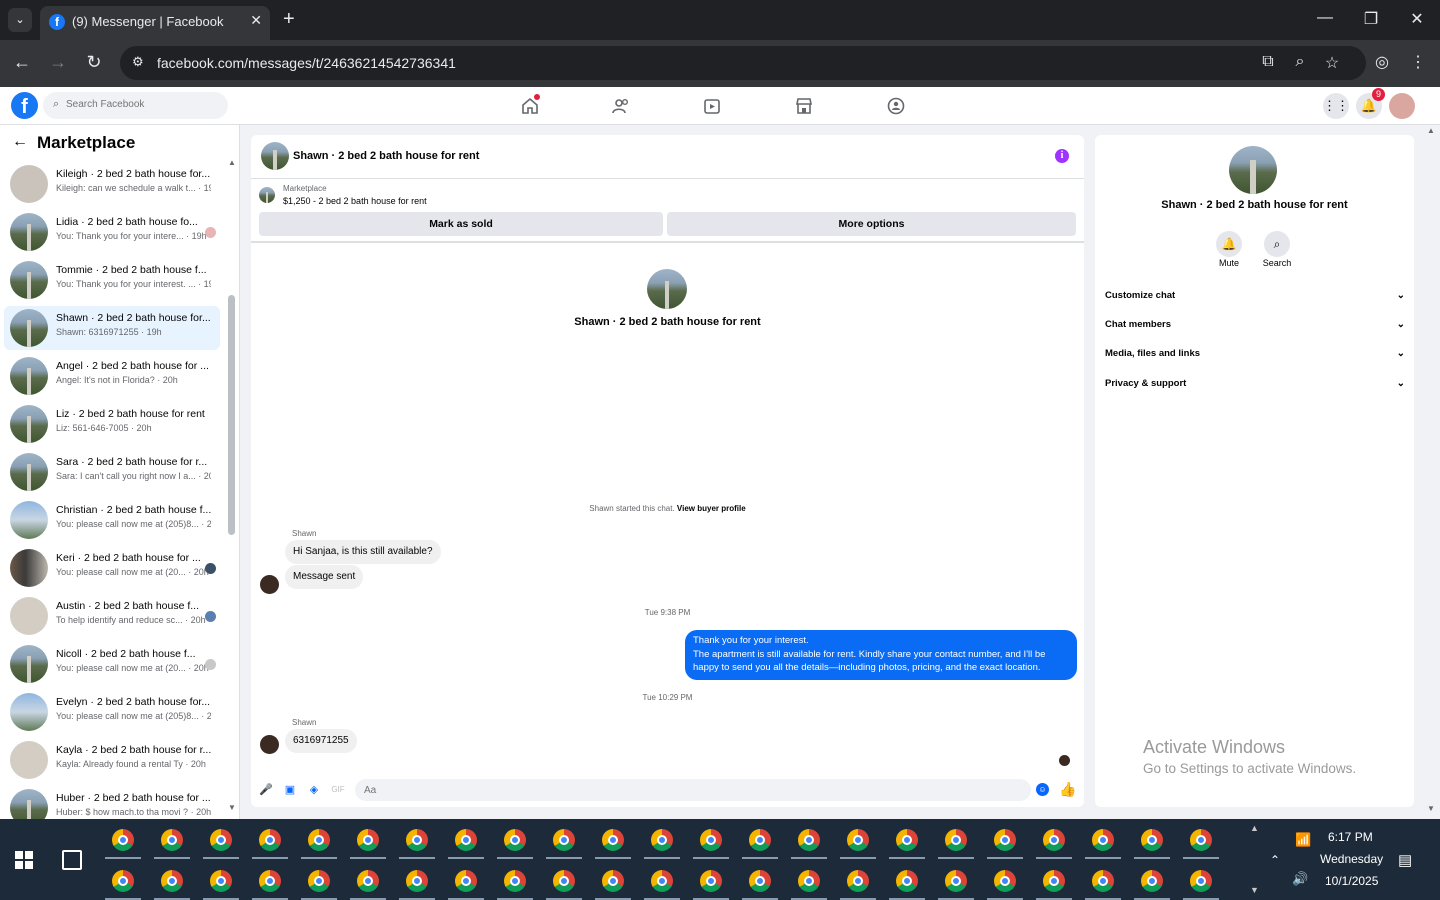  What do you see at coordinates (24, 105) in the screenshot?
I see `facebook-logo: f` at bounding box center [24, 105].